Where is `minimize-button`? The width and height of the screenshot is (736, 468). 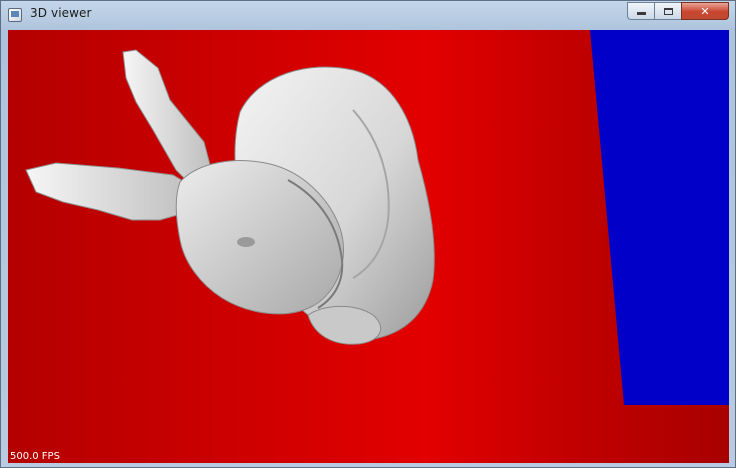
minimize-button is located at coordinates (641, 11).